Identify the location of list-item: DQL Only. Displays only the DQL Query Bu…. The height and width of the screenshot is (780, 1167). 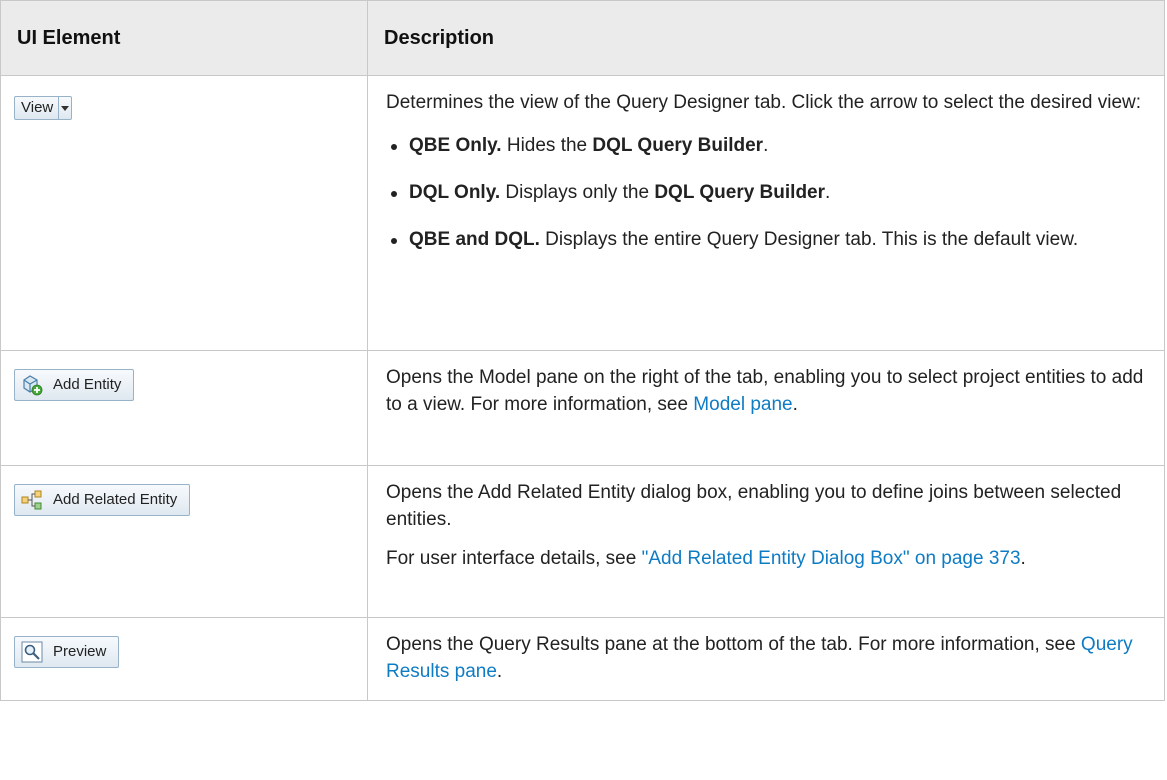
(765, 192).